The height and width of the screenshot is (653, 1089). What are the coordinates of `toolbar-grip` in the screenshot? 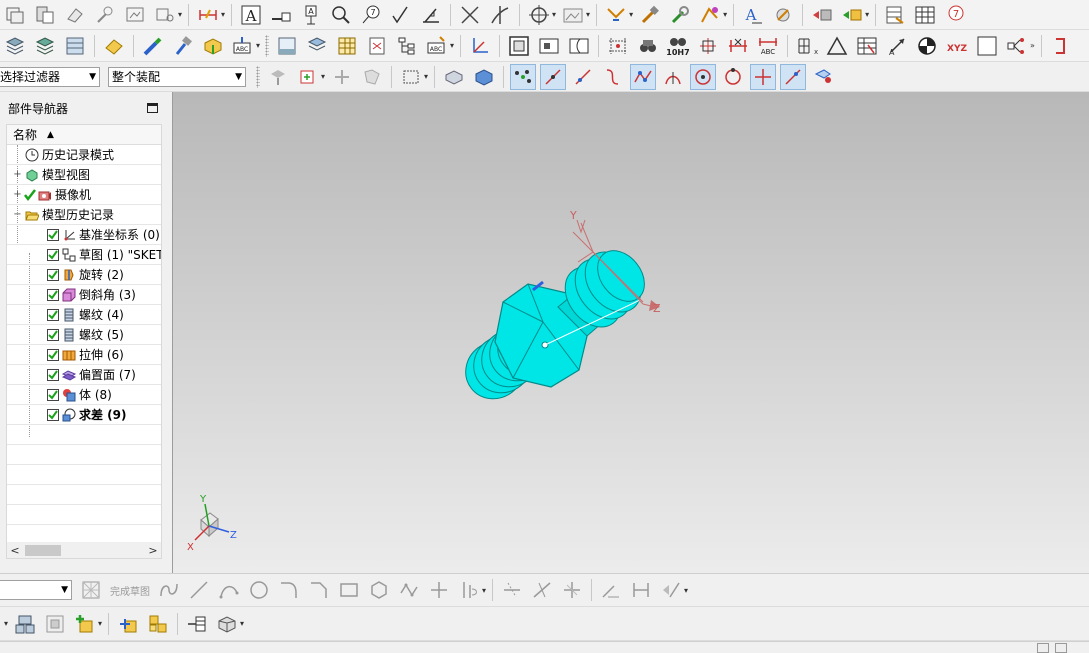 It's located at (267, 45).